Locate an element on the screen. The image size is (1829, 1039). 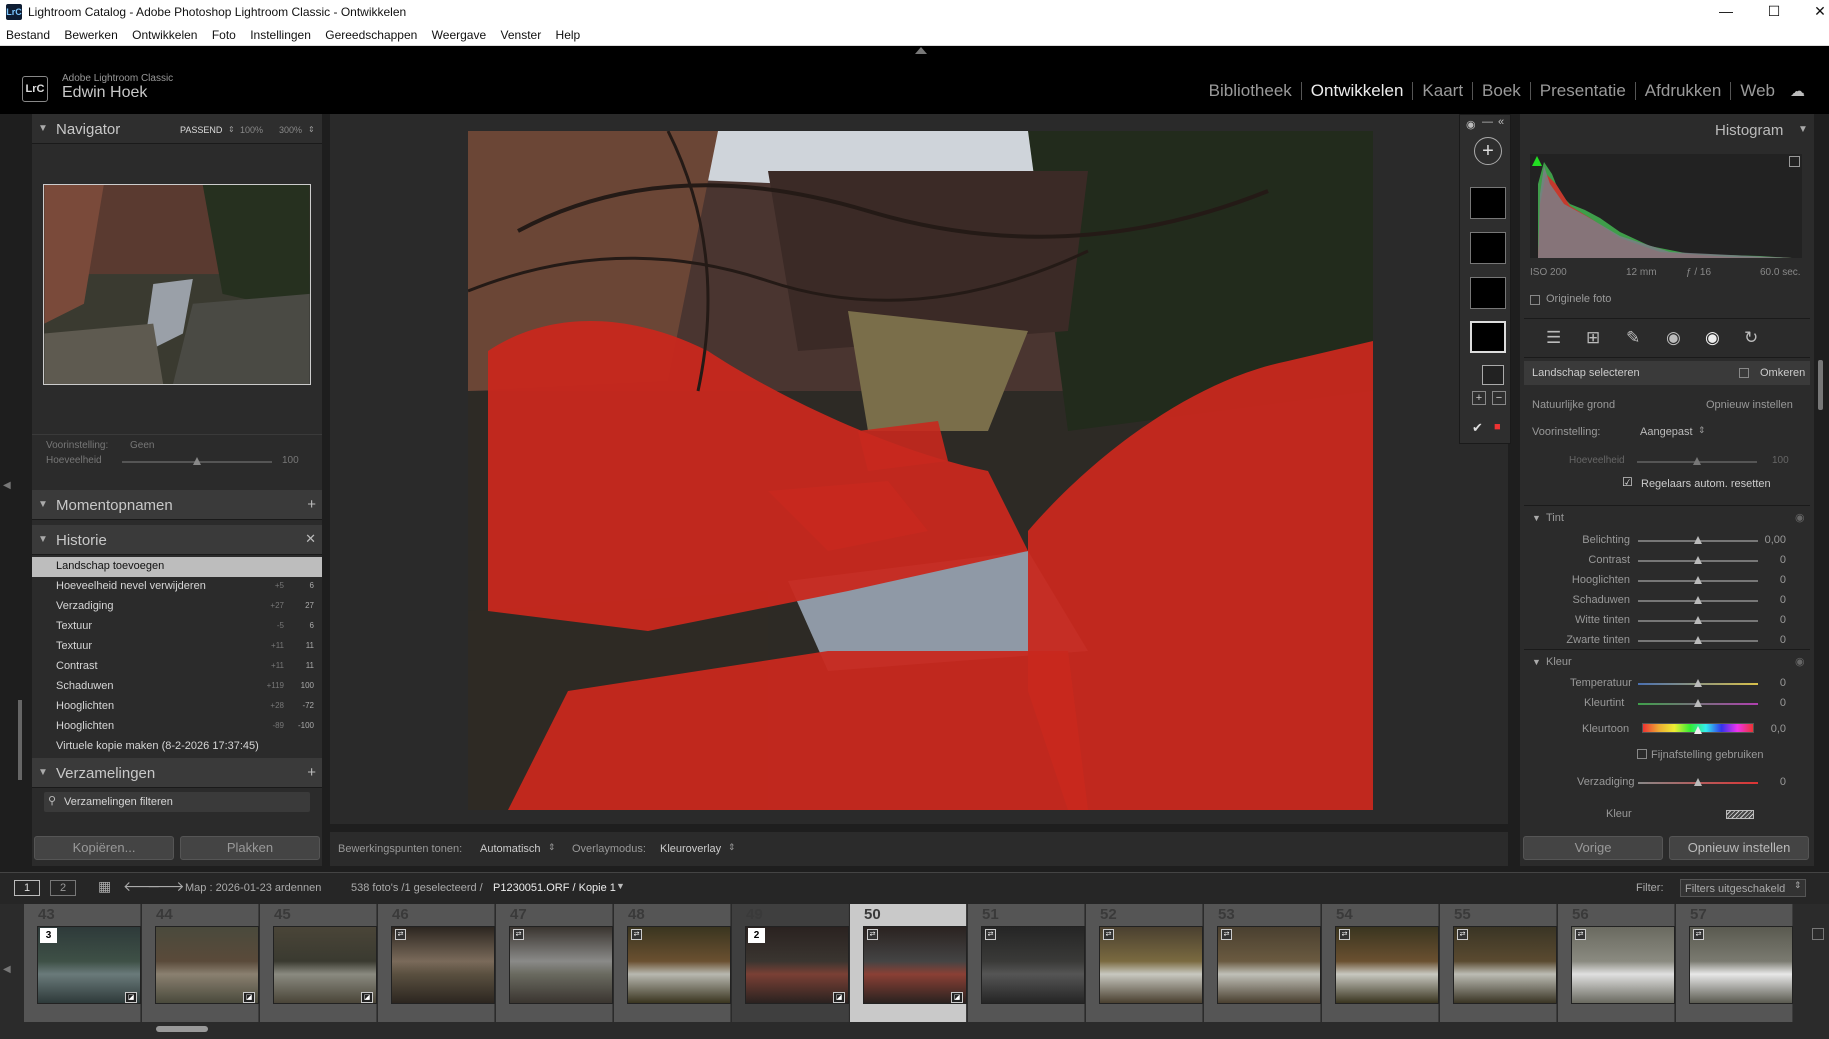
minimize-icon: — is located at coordinates (1726, 12).